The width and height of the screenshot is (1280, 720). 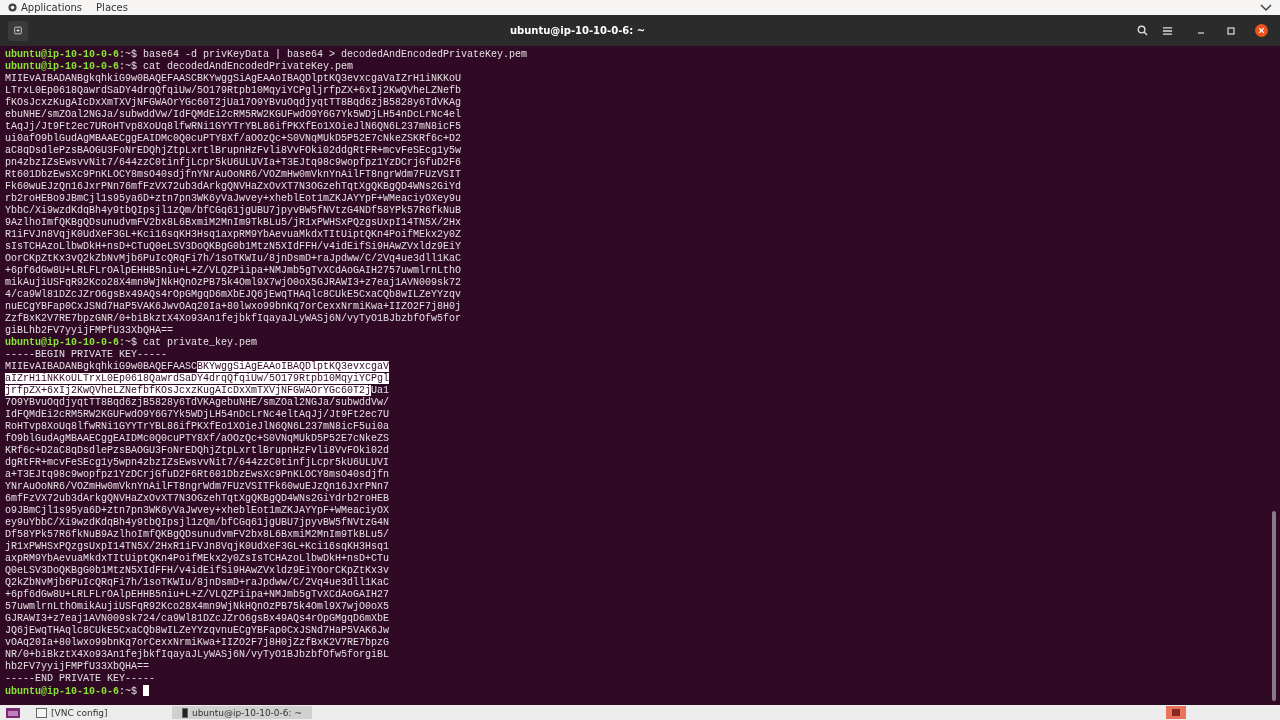 What do you see at coordinates (233, 138) in the screenshot?
I see `output-text: ui0afO9blGudAgMBAAECggEAIDMc0Q0cuPTY8Xf/aOOzQc+S0VNqMUkD5P52E7cNkeZSKRf6c+D2` at bounding box center [233, 138].